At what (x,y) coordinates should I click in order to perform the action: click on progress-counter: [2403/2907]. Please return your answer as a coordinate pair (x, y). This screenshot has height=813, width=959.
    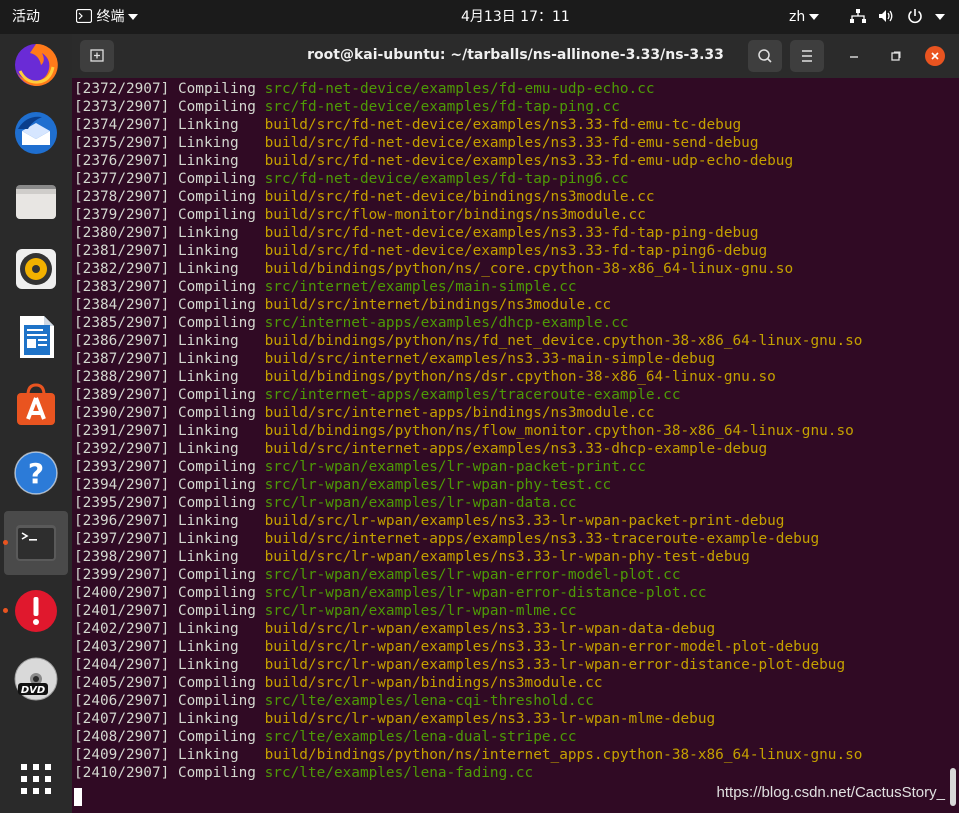
    Looking at the image, I should click on (122, 647).